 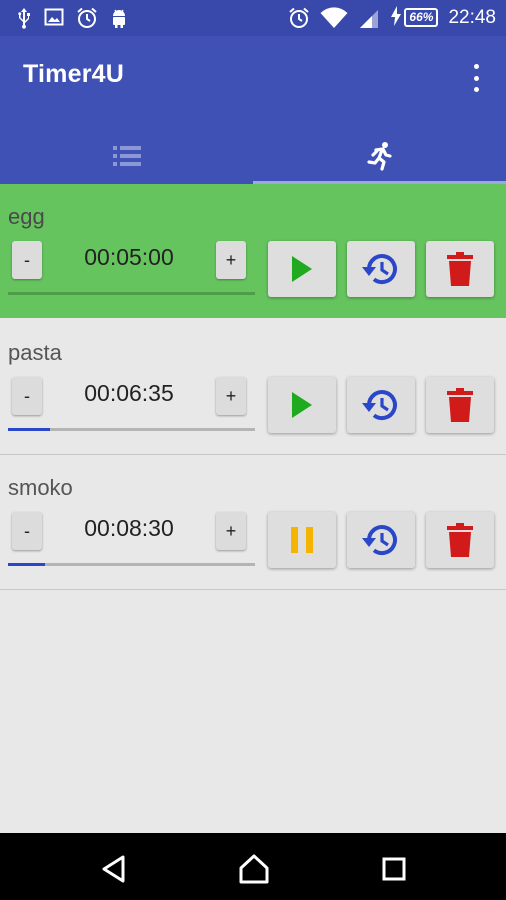 I want to click on status-bar: 66% 22:48, so click(x=253, y=18).